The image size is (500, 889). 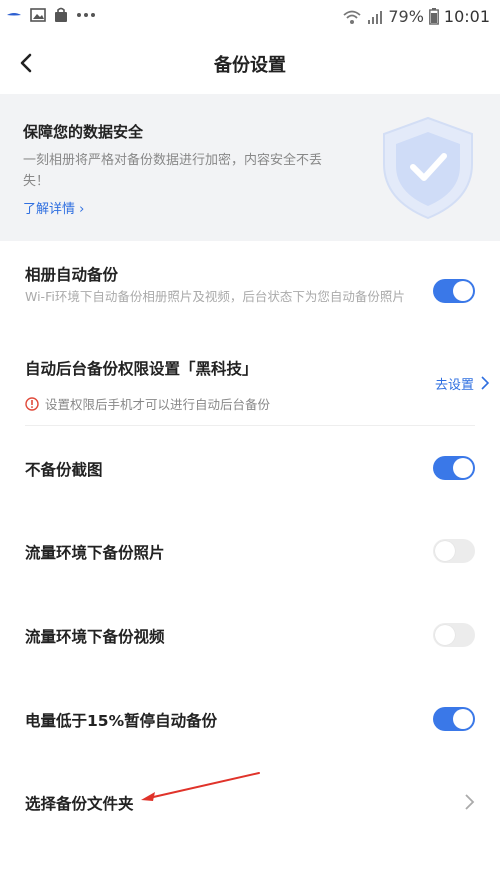 I want to click on permission-warning: 设置权限后手机才可以进行自动后台备份, so click(x=147, y=403).